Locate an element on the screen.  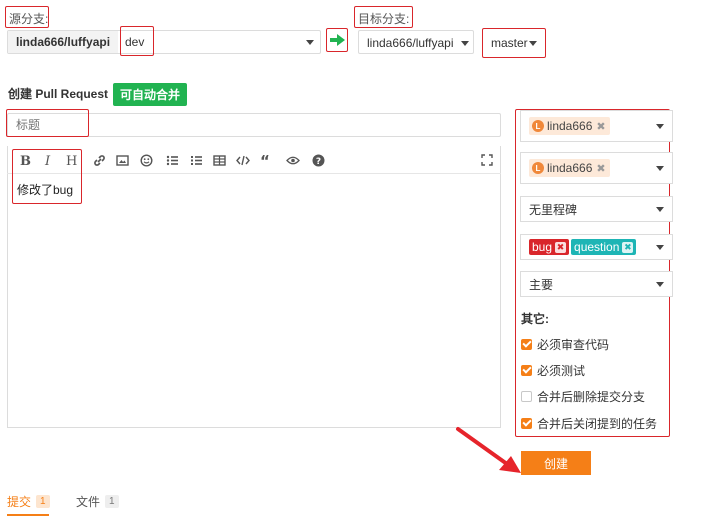
labels-select: bug ✖ question ✖ is located at coordinates (596, 247).